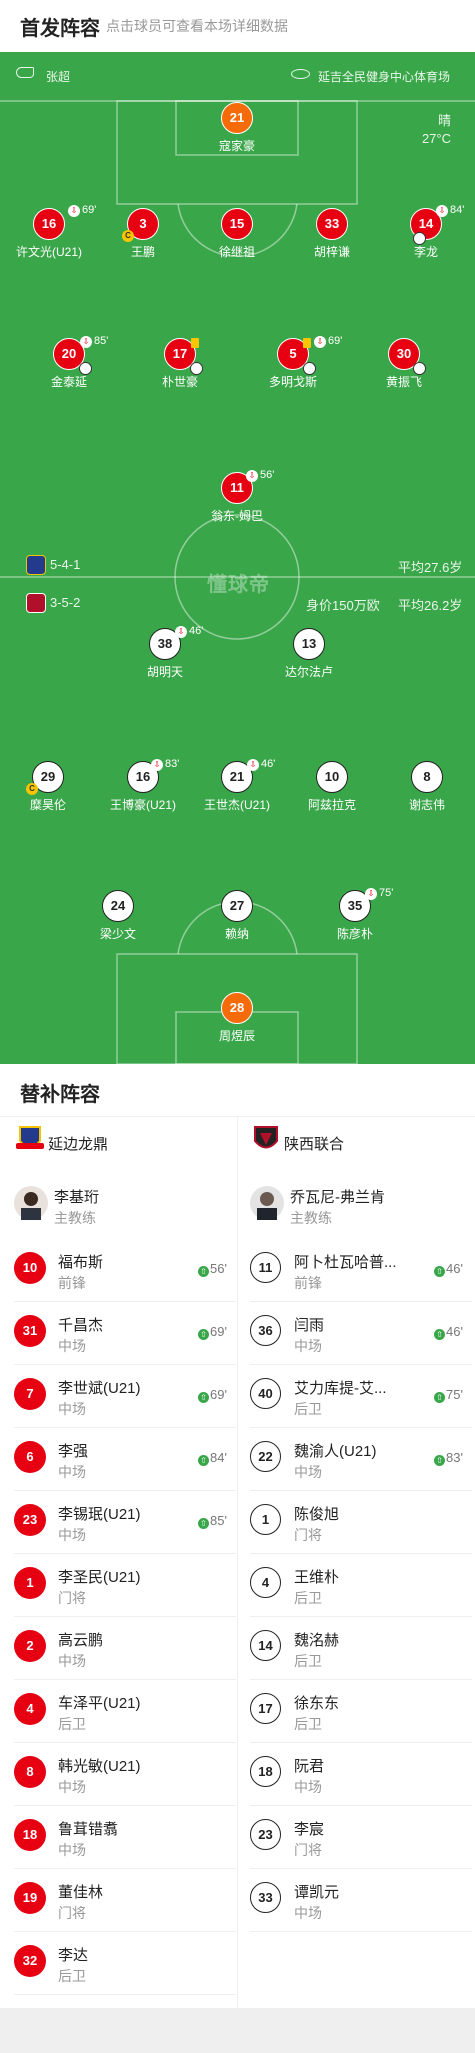 Image resolution: width=475 pixels, height=2053 pixels. Describe the element at coordinates (30, 1268) in the screenshot. I see `player-number: 10` at that location.